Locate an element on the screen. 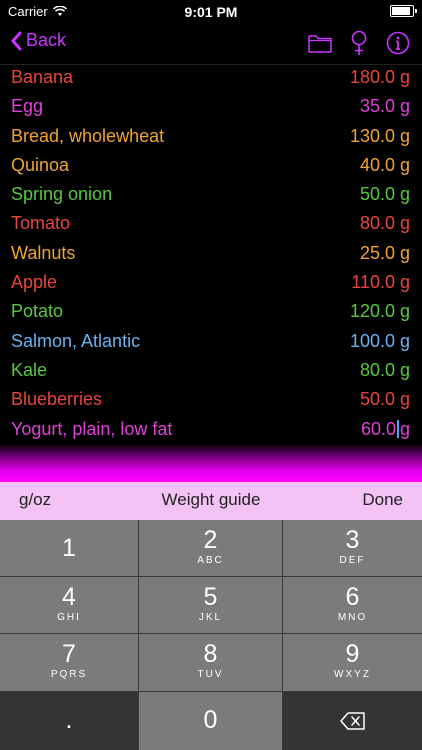 This screenshot has height=750, width=422. key-letters: PQRS is located at coordinates (69, 674).